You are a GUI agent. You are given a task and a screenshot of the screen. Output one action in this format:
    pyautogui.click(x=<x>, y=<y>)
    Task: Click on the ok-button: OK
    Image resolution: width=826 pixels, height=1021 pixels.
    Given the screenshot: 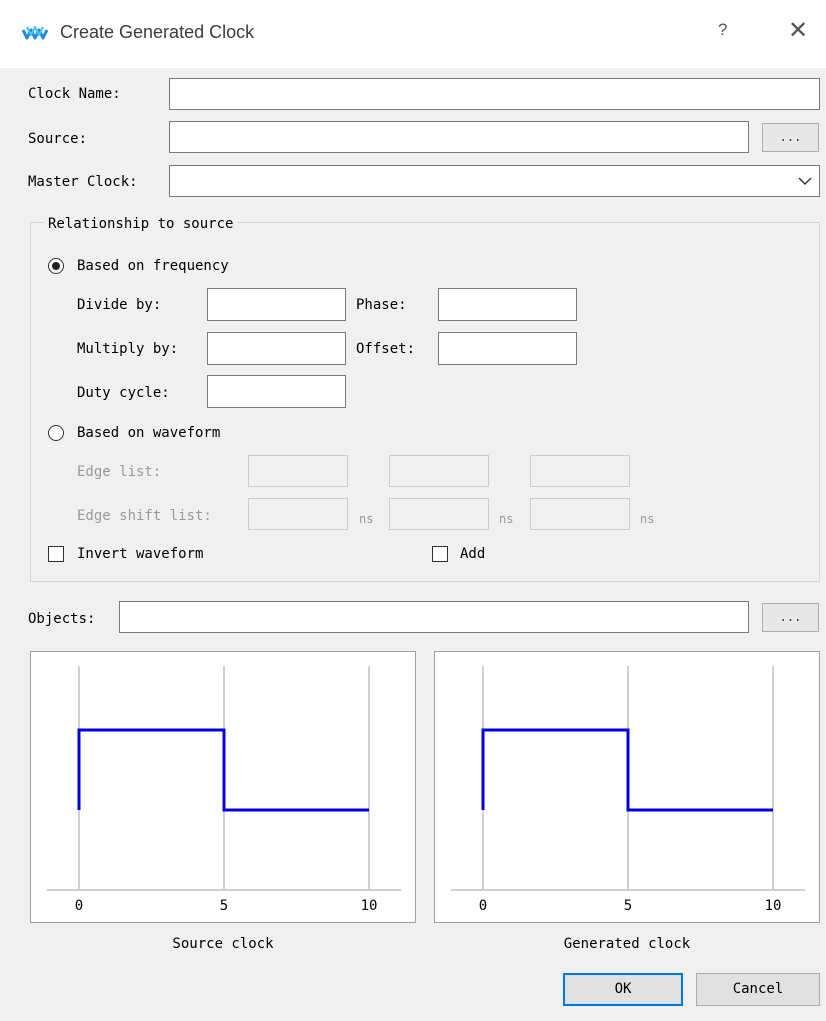 What is the action you would take?
    pyautogui.click(x=623, y=989)
    